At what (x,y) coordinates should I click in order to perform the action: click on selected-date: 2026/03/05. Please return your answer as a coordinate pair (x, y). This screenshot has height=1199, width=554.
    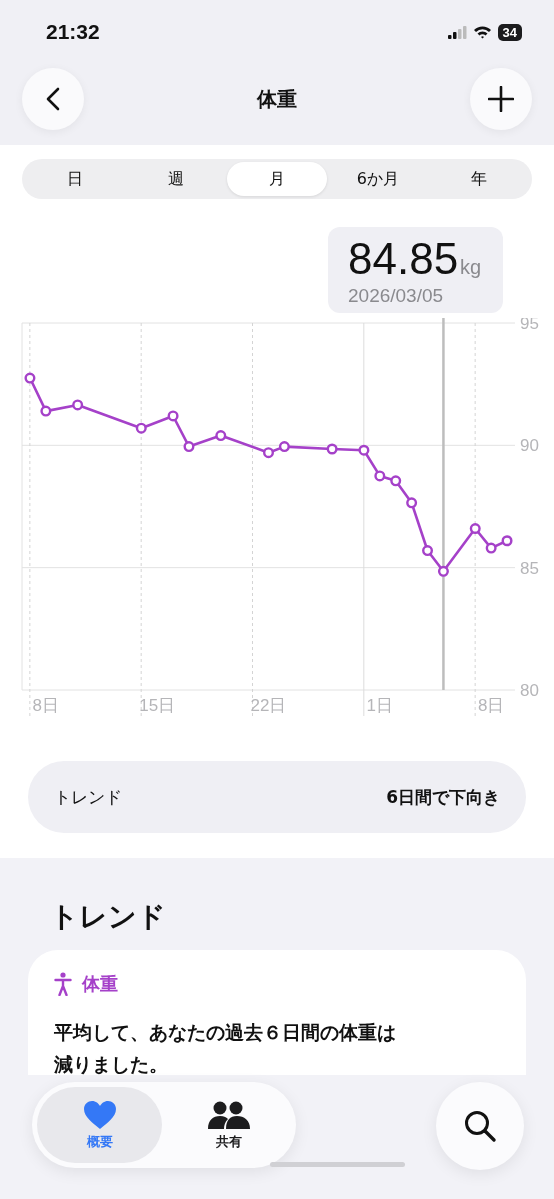
    Looking at the image, I should click on (396, 296).